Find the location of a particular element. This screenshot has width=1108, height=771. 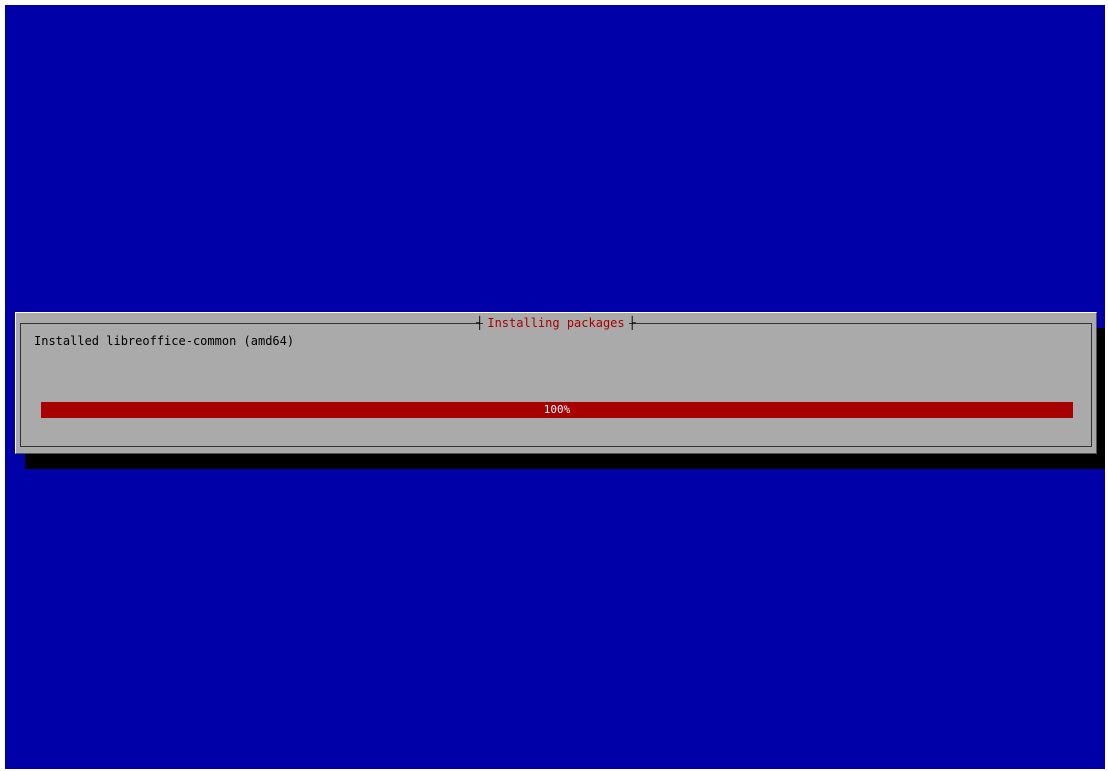

progress-percent-label: 100% is located at coordinates (557, 409).